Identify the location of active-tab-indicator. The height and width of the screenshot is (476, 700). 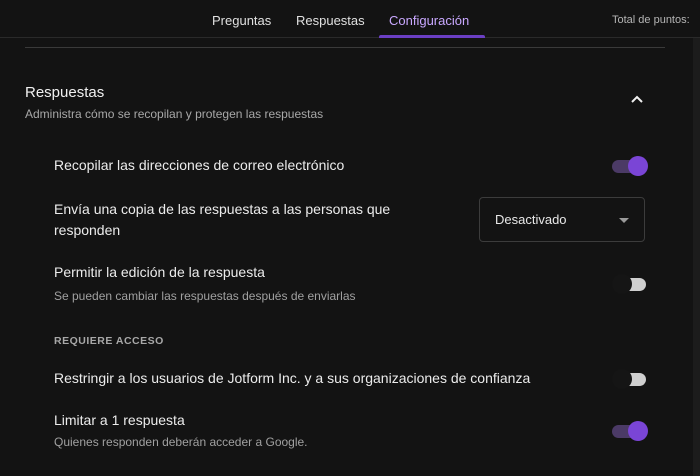
(432, 36).